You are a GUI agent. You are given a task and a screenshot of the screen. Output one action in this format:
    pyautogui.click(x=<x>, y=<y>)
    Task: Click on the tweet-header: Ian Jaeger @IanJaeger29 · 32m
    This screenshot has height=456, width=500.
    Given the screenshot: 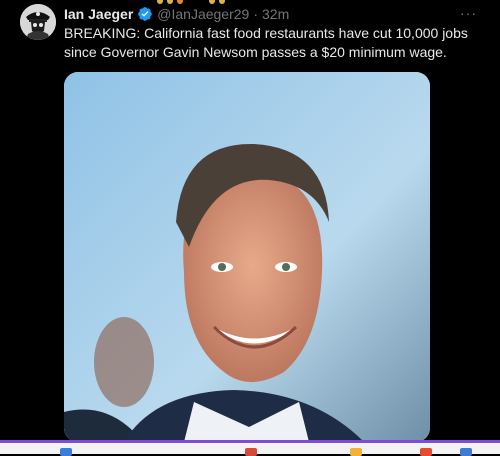 What is the action you would take?
    pyautogui.click(x=176, y=14)
    